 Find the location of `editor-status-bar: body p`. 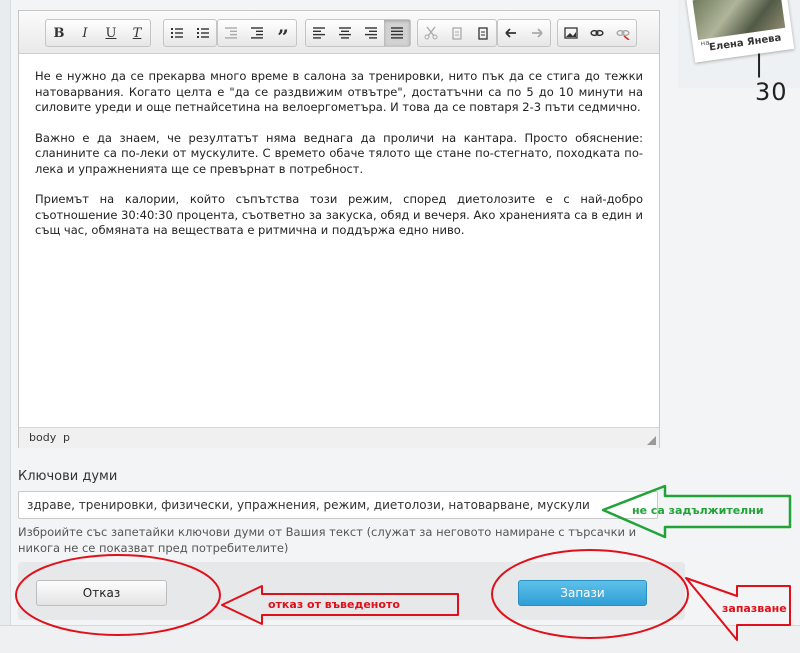

editor-status-bar: body p is located at coordinates (339, 437).